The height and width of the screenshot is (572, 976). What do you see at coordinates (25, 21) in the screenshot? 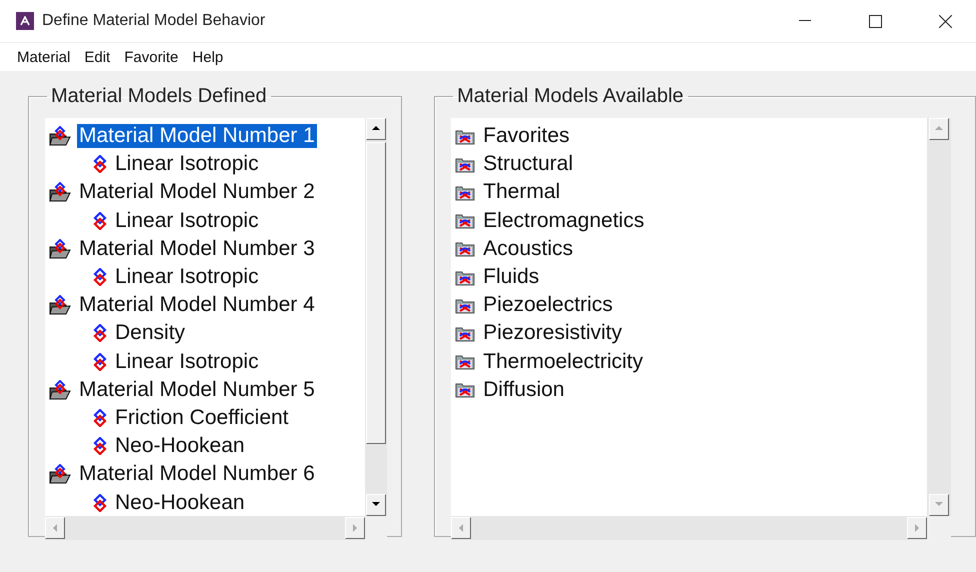
I see `app-logo-icon` at bounding box center [25, 21].